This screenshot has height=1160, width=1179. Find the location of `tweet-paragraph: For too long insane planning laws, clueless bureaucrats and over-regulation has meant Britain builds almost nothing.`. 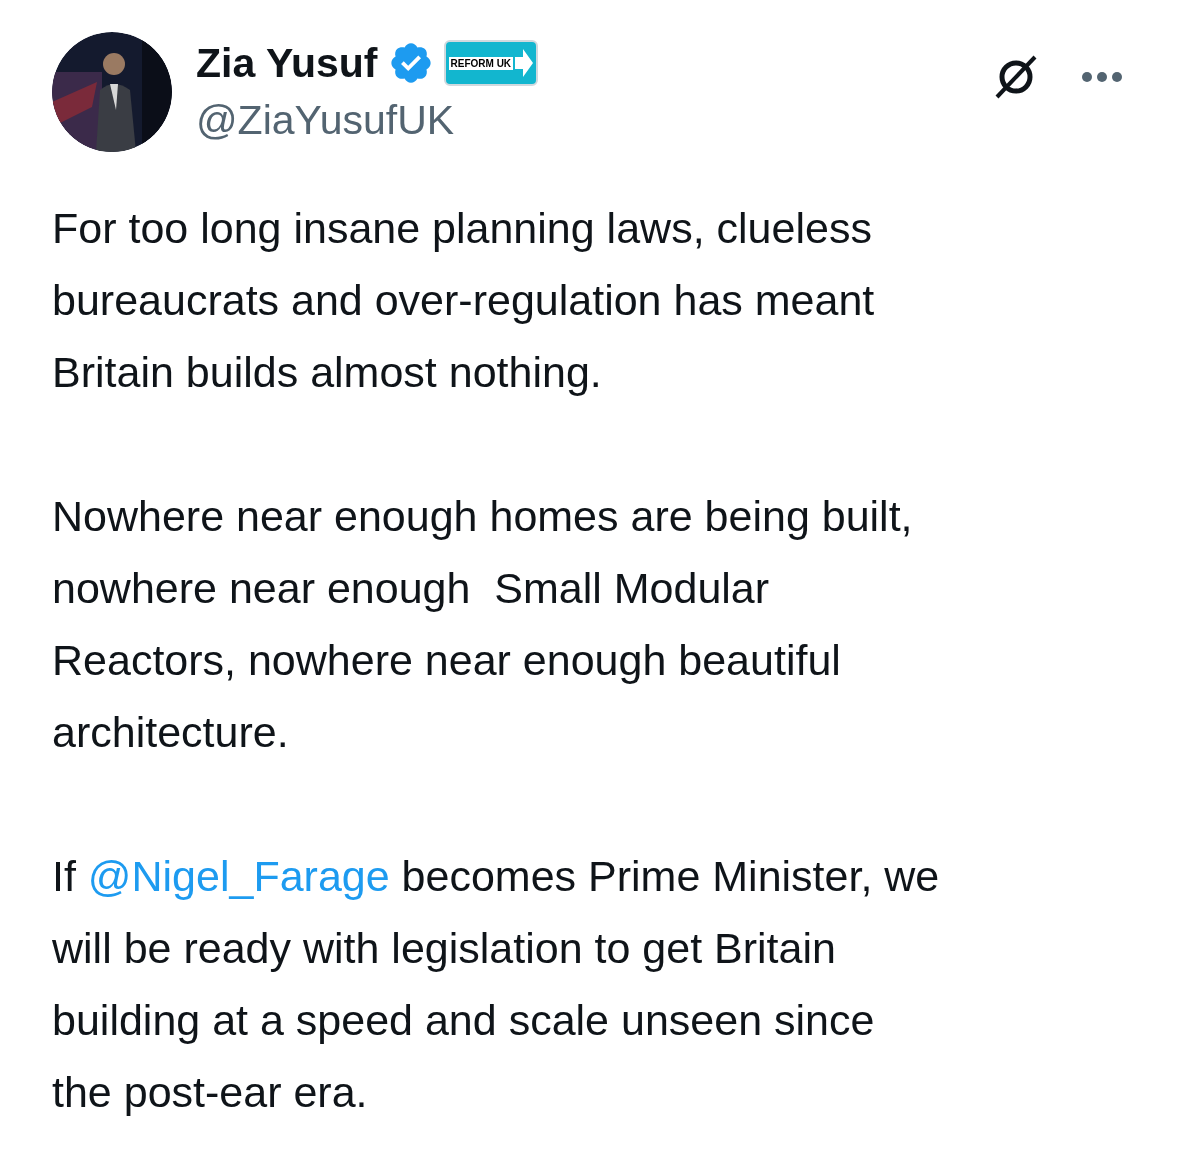

tweet-paragraph: For too long insane planning laws, clueless bureaucrats and over-regulation has meant Britain builds almost nothing. is located at coordinates (464, 300).